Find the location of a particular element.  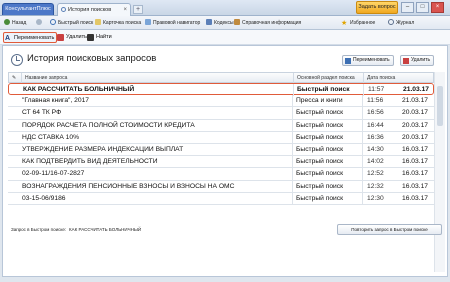

query-cell: 03-15-06/9186 is located at coordinates (44, 198).